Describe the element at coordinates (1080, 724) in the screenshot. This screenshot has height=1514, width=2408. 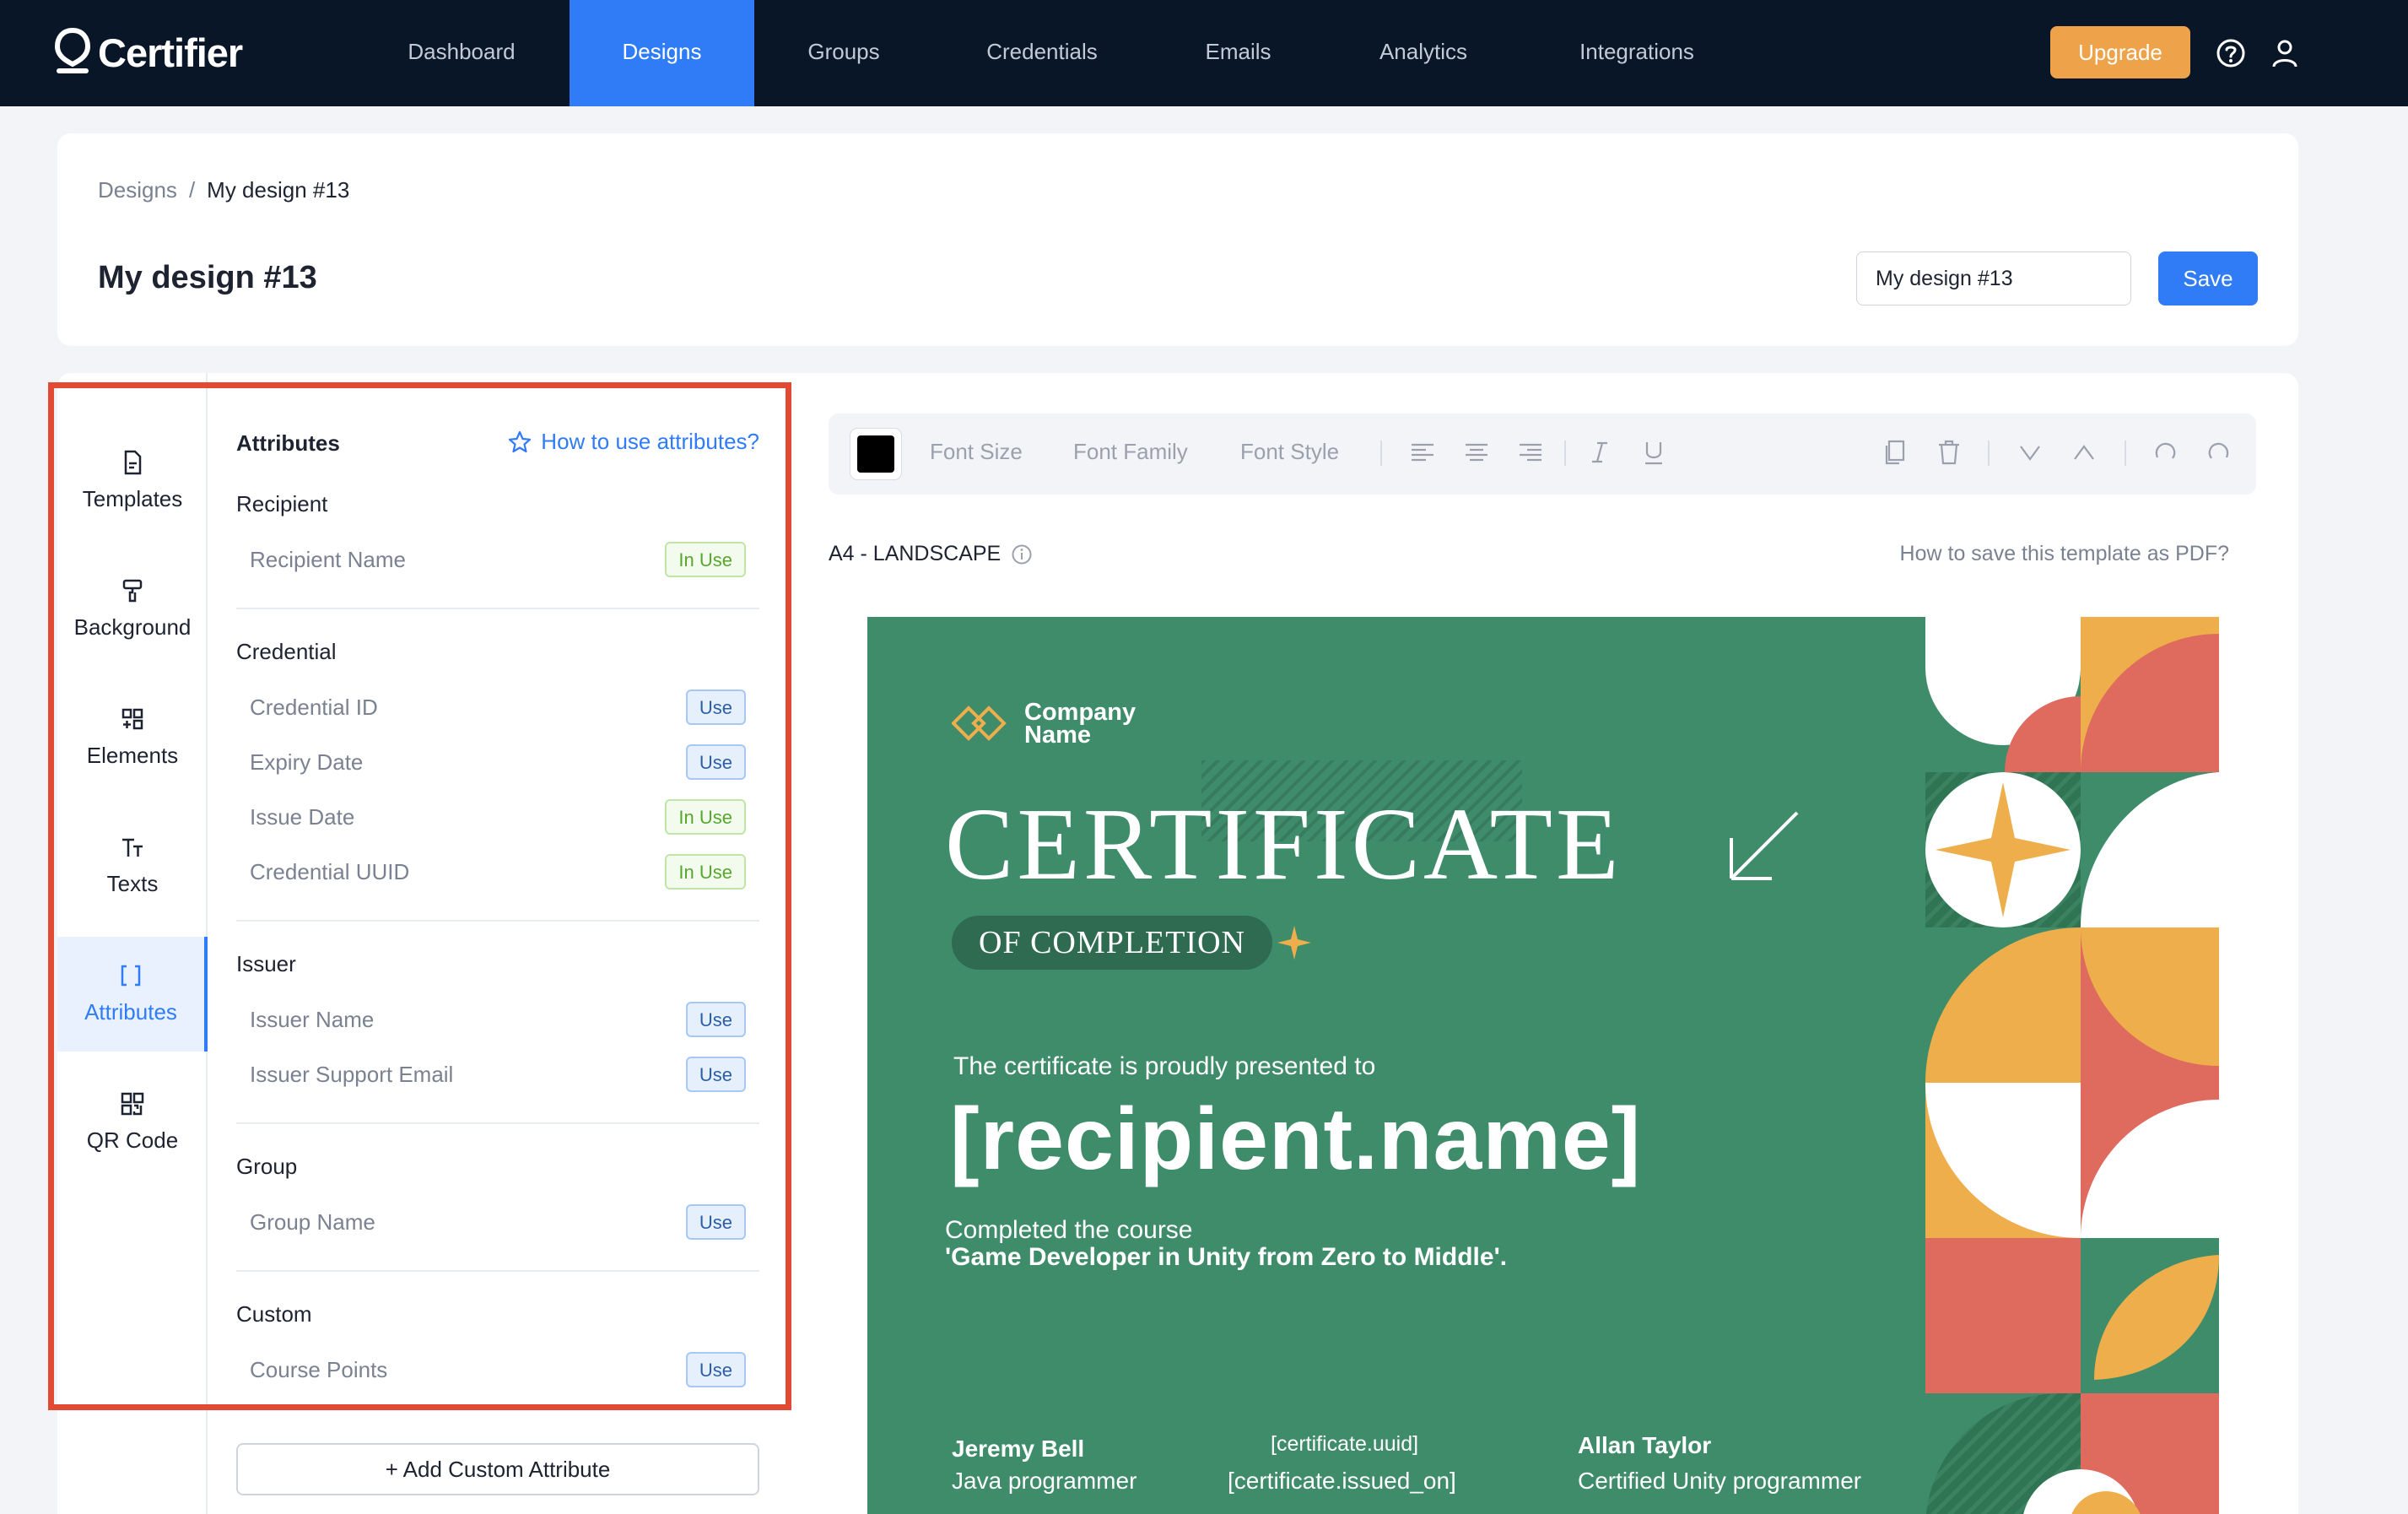
I see `company-name: Company Name` at that location.